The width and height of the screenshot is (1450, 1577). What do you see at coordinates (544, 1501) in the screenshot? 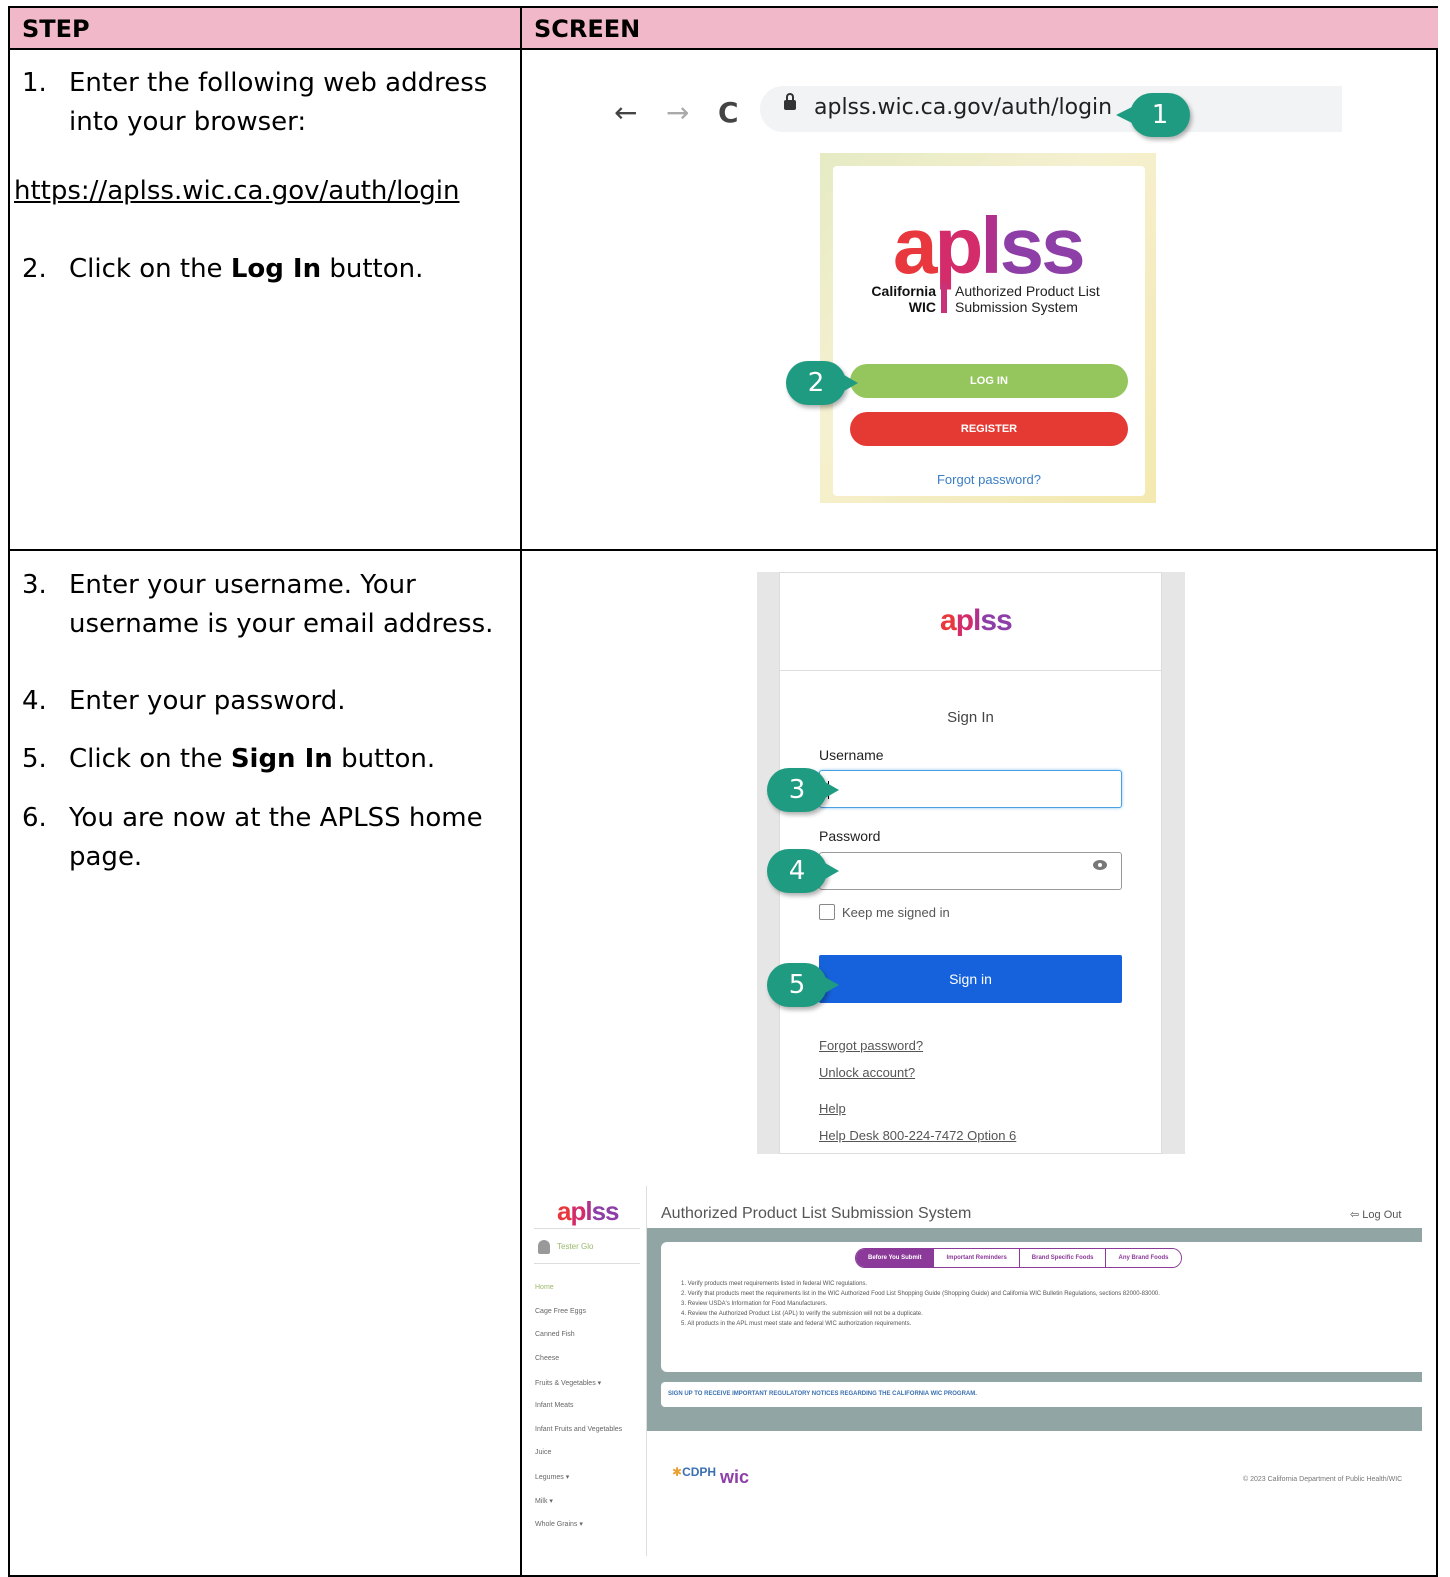
I see `sidebar-item-milk: Milk ▾` at bounding box center [544, 1501].